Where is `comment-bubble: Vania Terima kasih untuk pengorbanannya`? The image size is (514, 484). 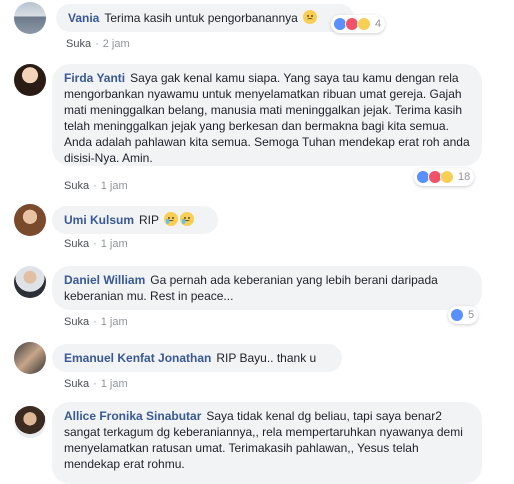
comment-bubble: Vania Terima kasih untuk pengorbanannya is located at coordinates (205, 18).